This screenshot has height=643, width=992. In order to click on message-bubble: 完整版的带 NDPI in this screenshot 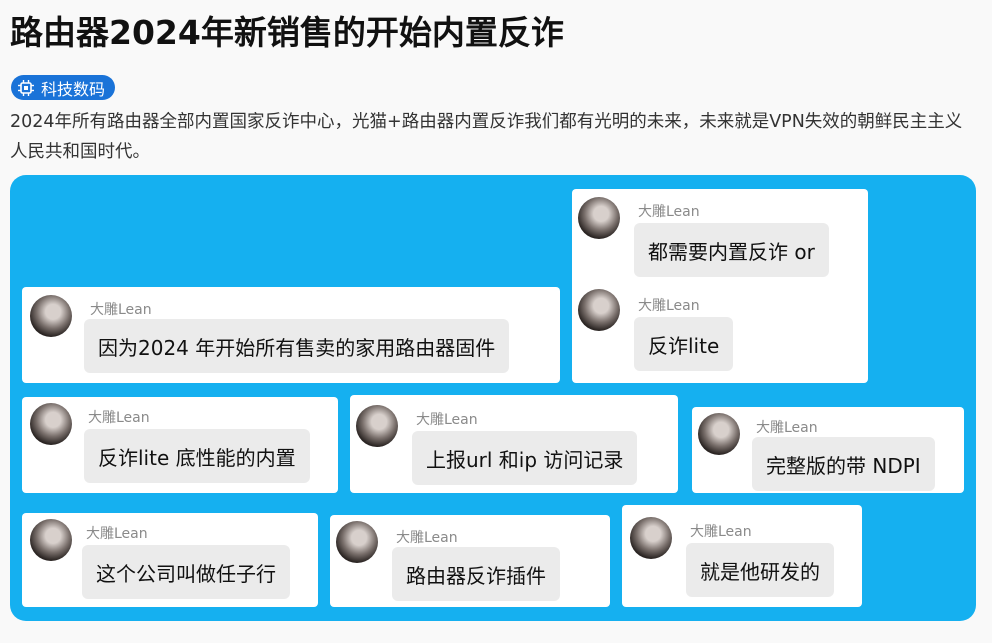, I will do `click(843, 464)`.